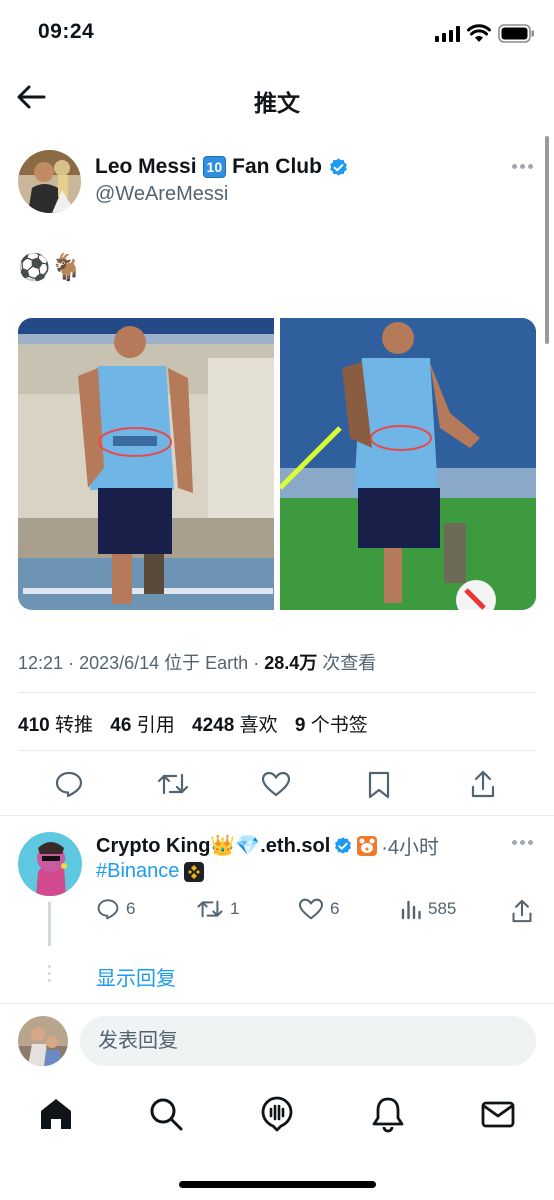 This screenshot has height=1200, width=554. Describe the element at coordinates (213, 846) in the screenshot. I see `reply-author-text: Crypto King👑💎.eth.sol` at that location.